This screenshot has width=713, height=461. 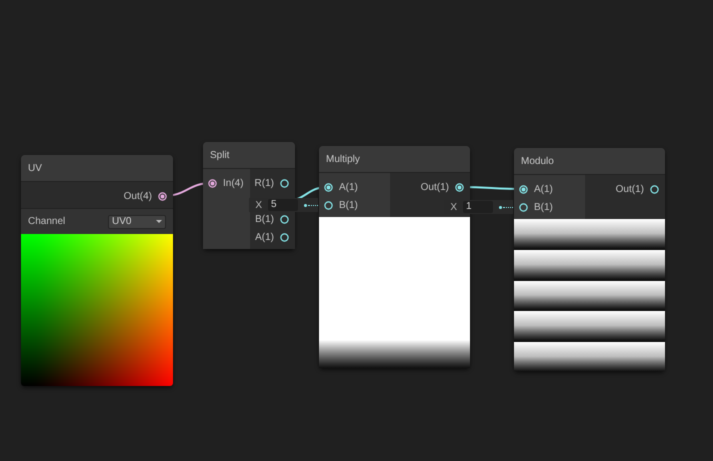 I want to click on port-label: In(4), so click(x=233, y=183).